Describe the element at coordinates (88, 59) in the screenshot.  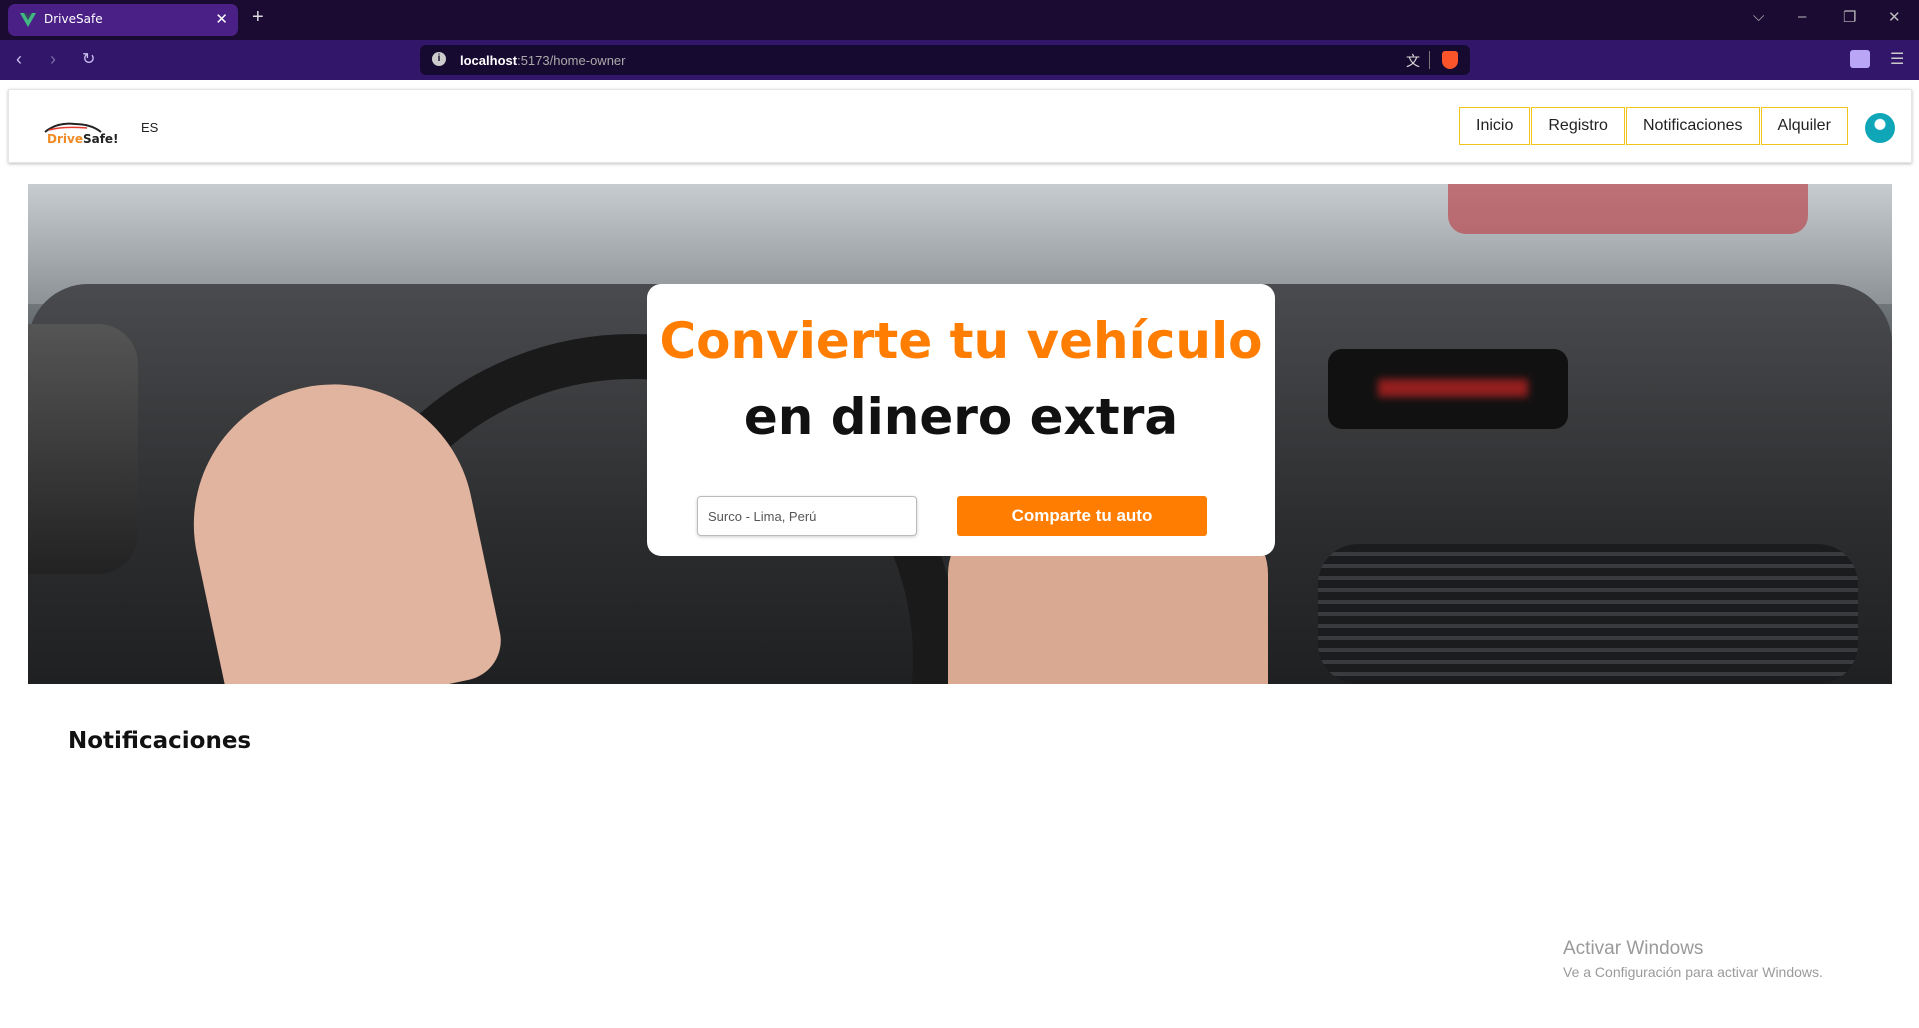
I see `reload-icon: ↻` at that location.